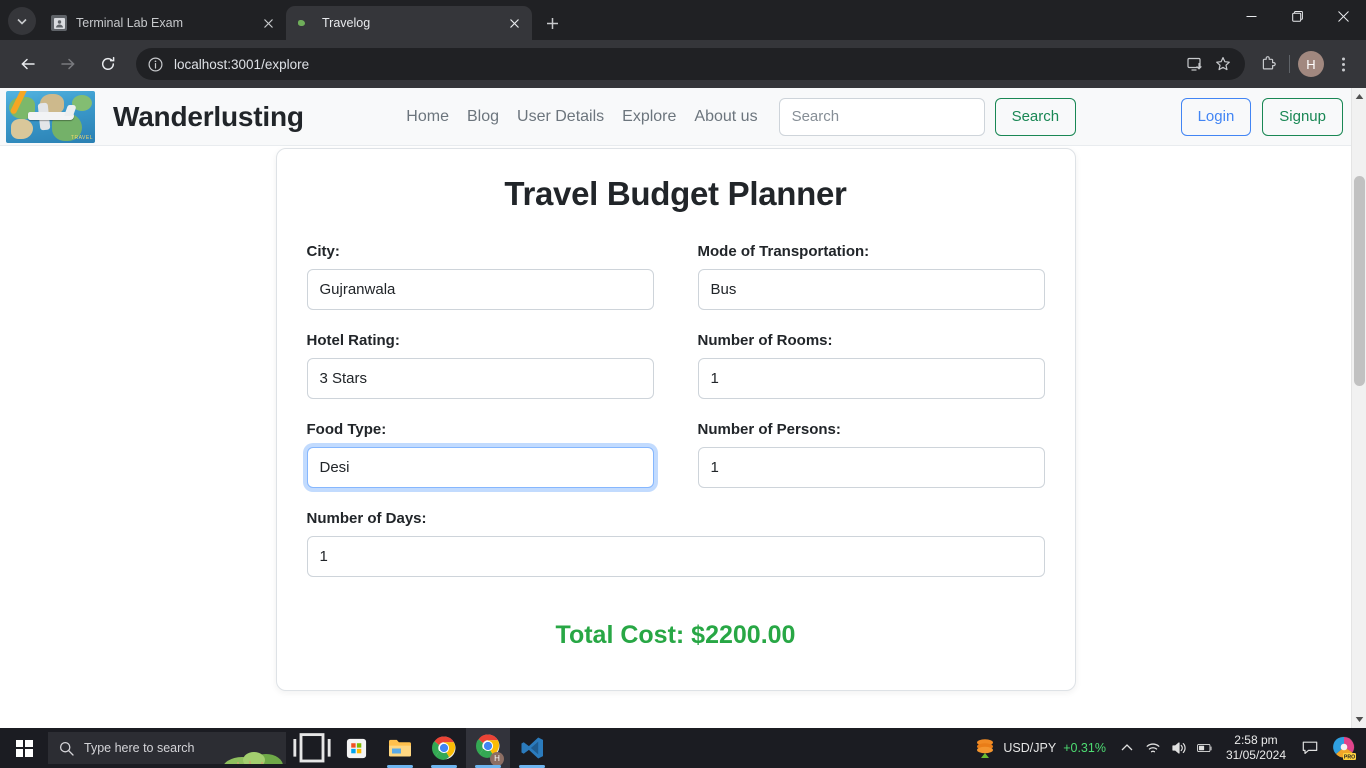  Describe the element at coordinates (409, 23) in the screenshot. I see `browser-tab-travelog: Travelog` at that location.